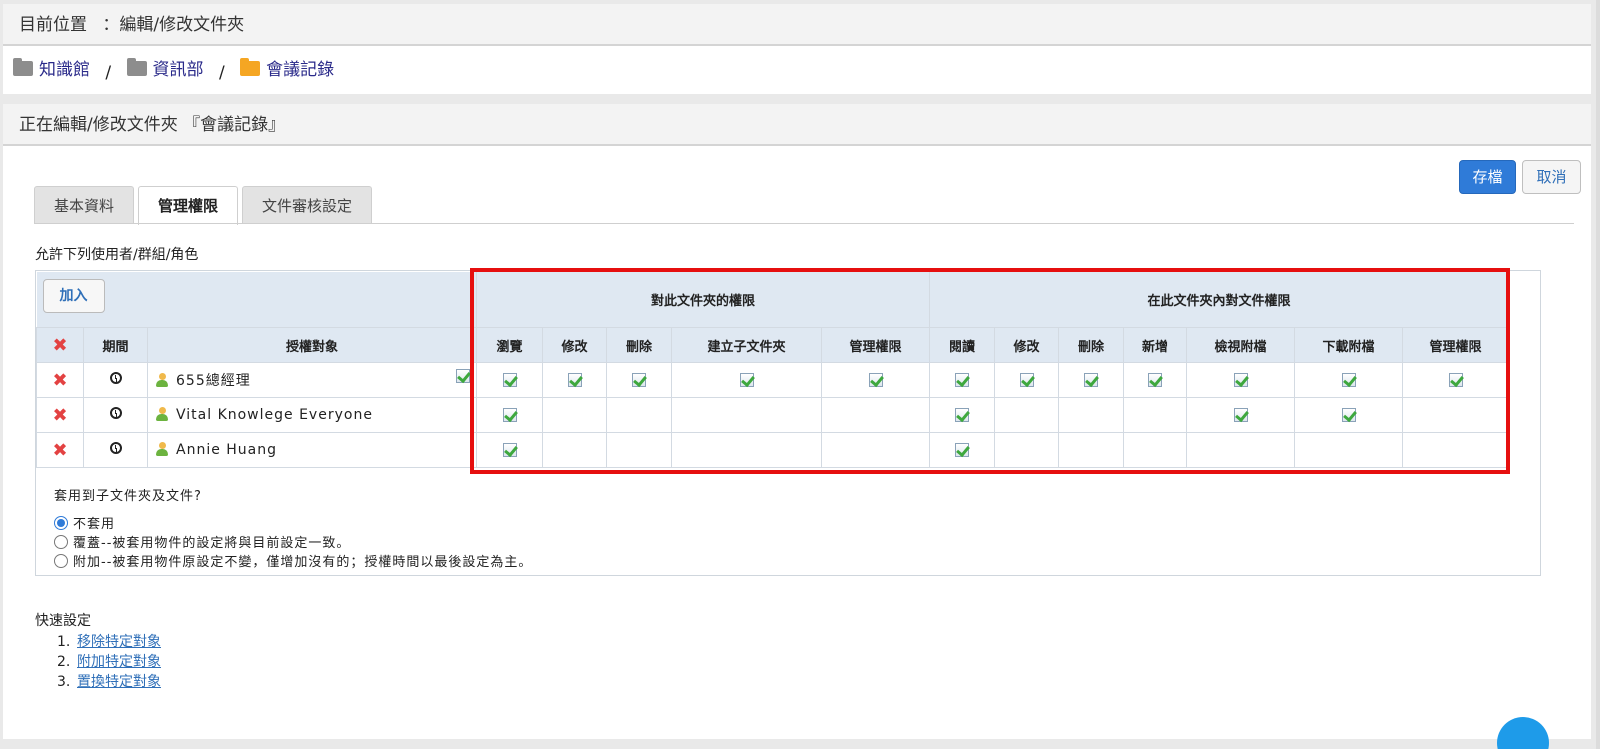  I want to click on cancel-button: 取消, so click(1551, 177).